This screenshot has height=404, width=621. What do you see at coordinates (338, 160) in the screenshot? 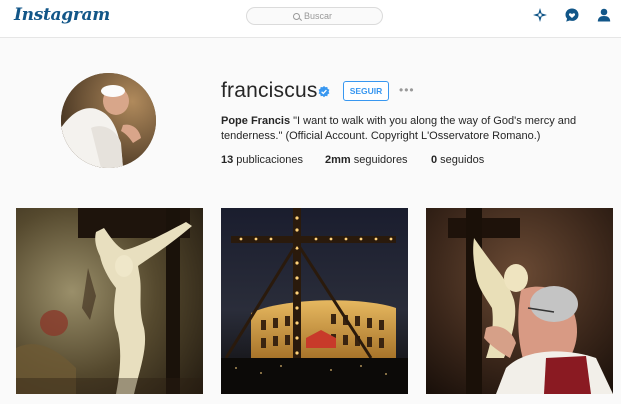
I see `stat-followers-count: 2mm` at bounding box center [338, 160].